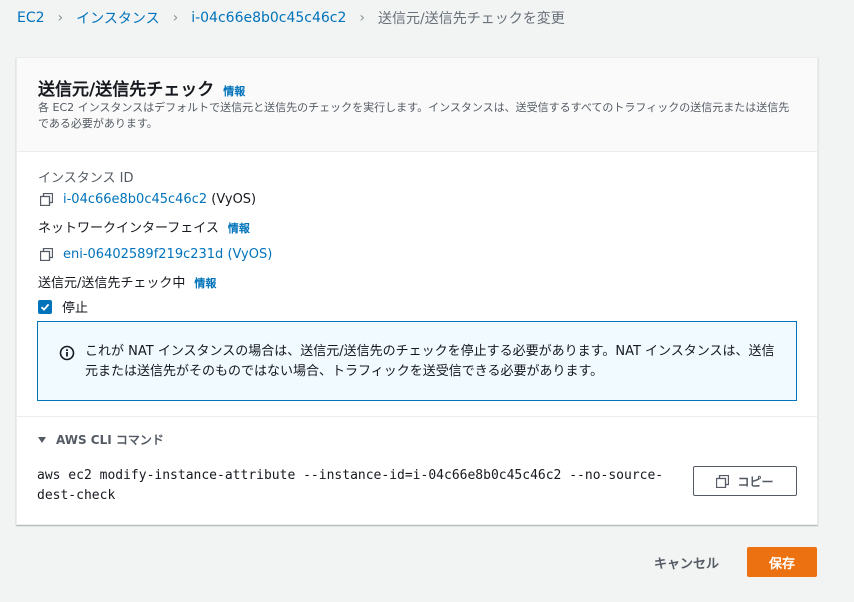  I want to click on info-icon, so click(67, 353).